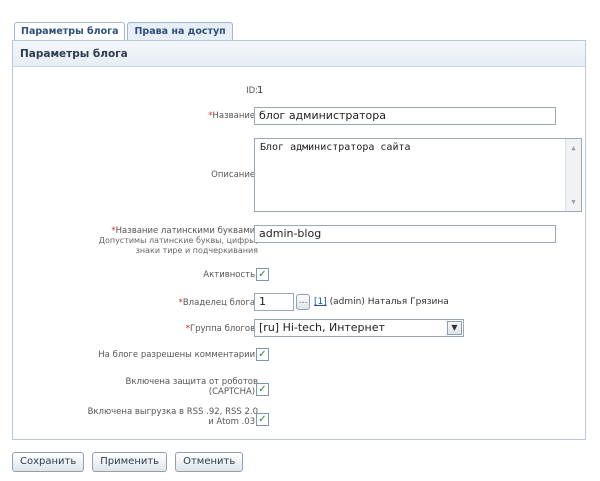 The height and width of the screenshot is (481, 600). I want to click on description-scrollbar: ▲ ▼, so click(573, 175).